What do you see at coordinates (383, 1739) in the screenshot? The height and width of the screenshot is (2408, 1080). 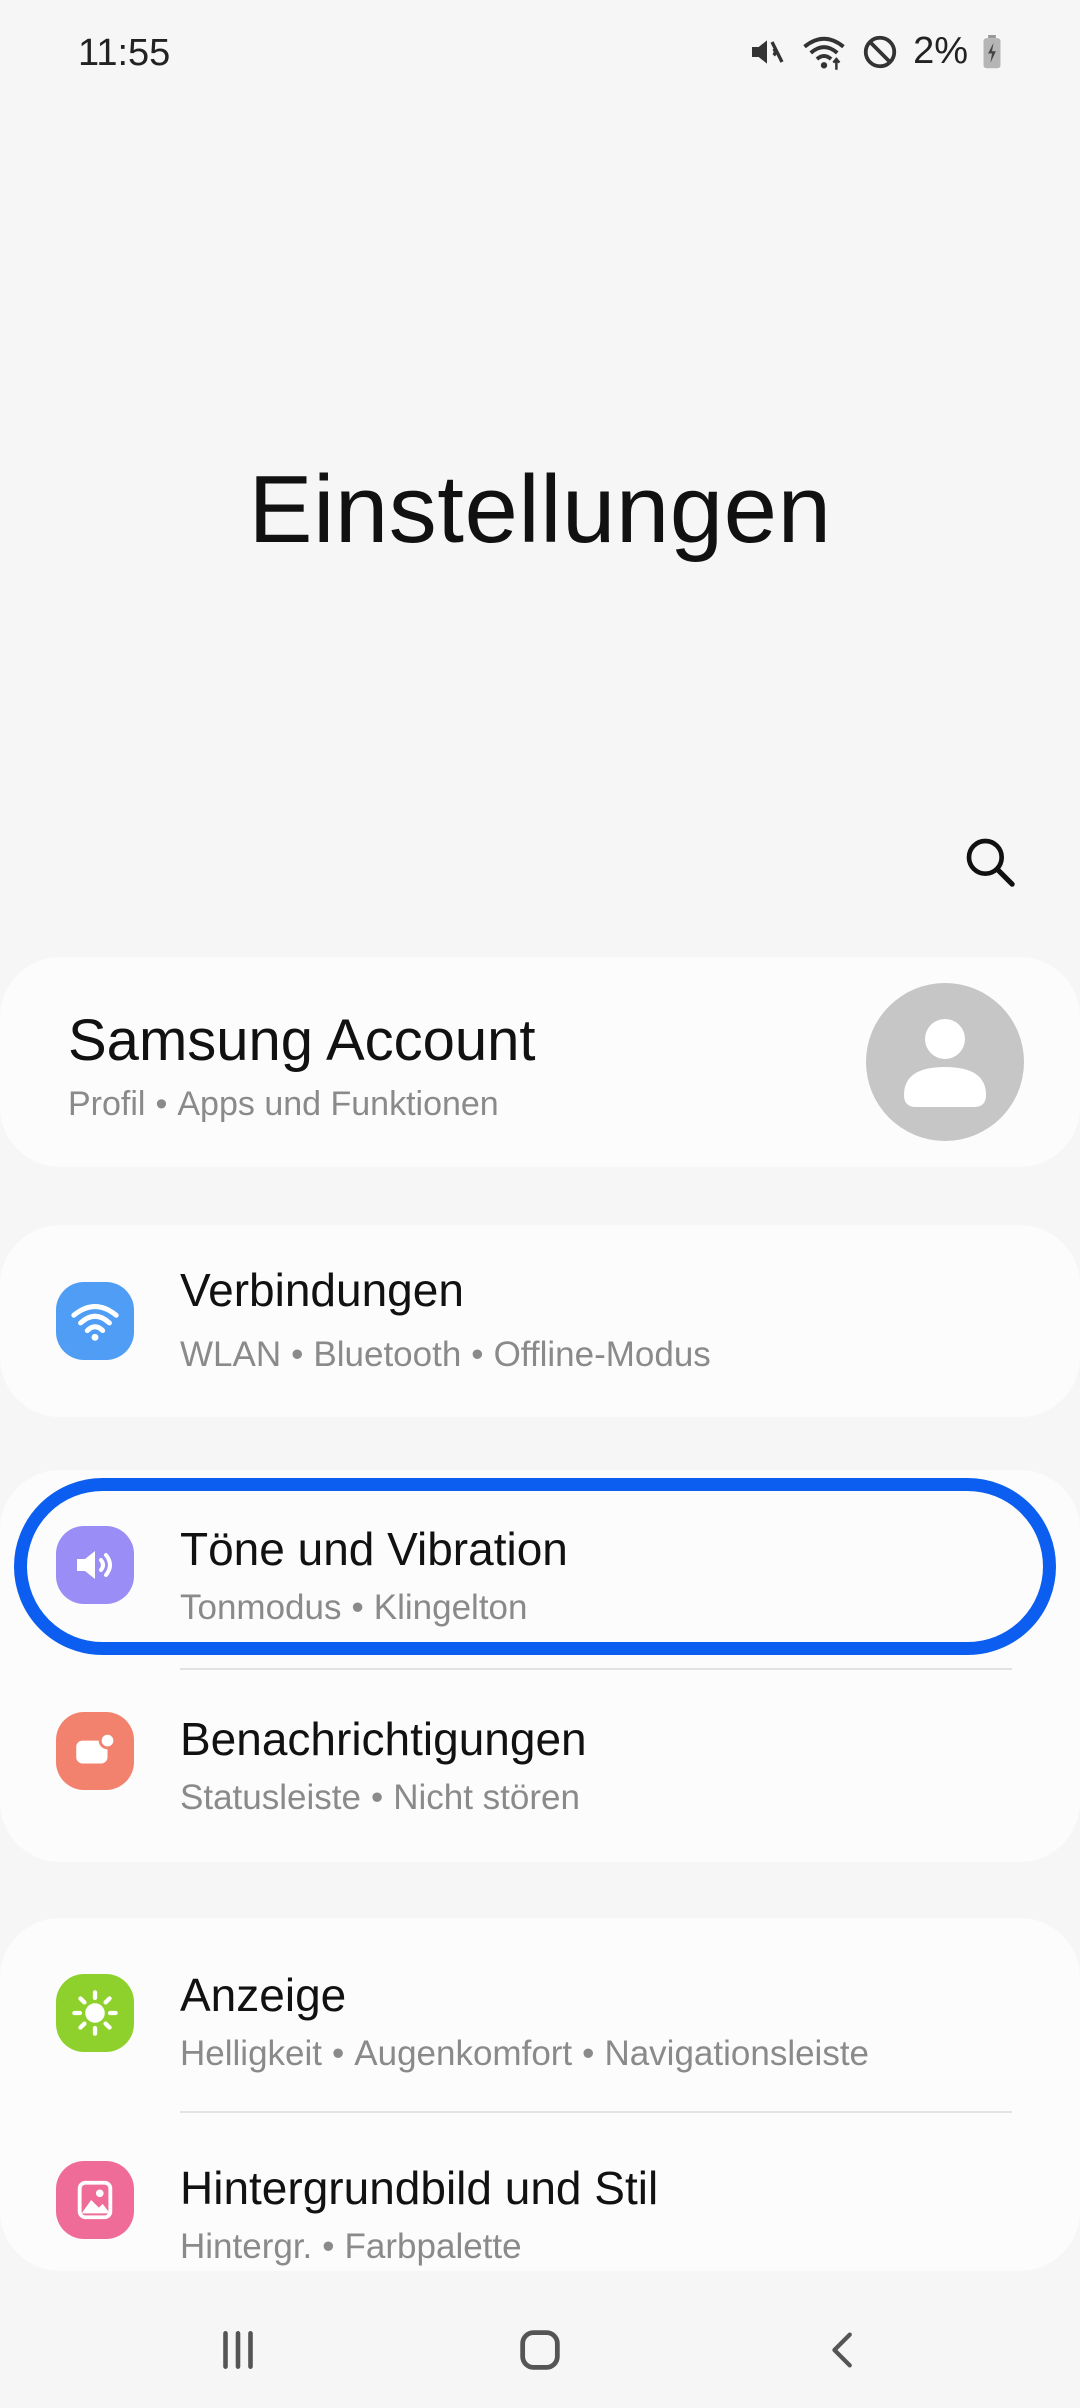 I see `item-title: Benachrichtigungen` at bounding box center [383, 1739].